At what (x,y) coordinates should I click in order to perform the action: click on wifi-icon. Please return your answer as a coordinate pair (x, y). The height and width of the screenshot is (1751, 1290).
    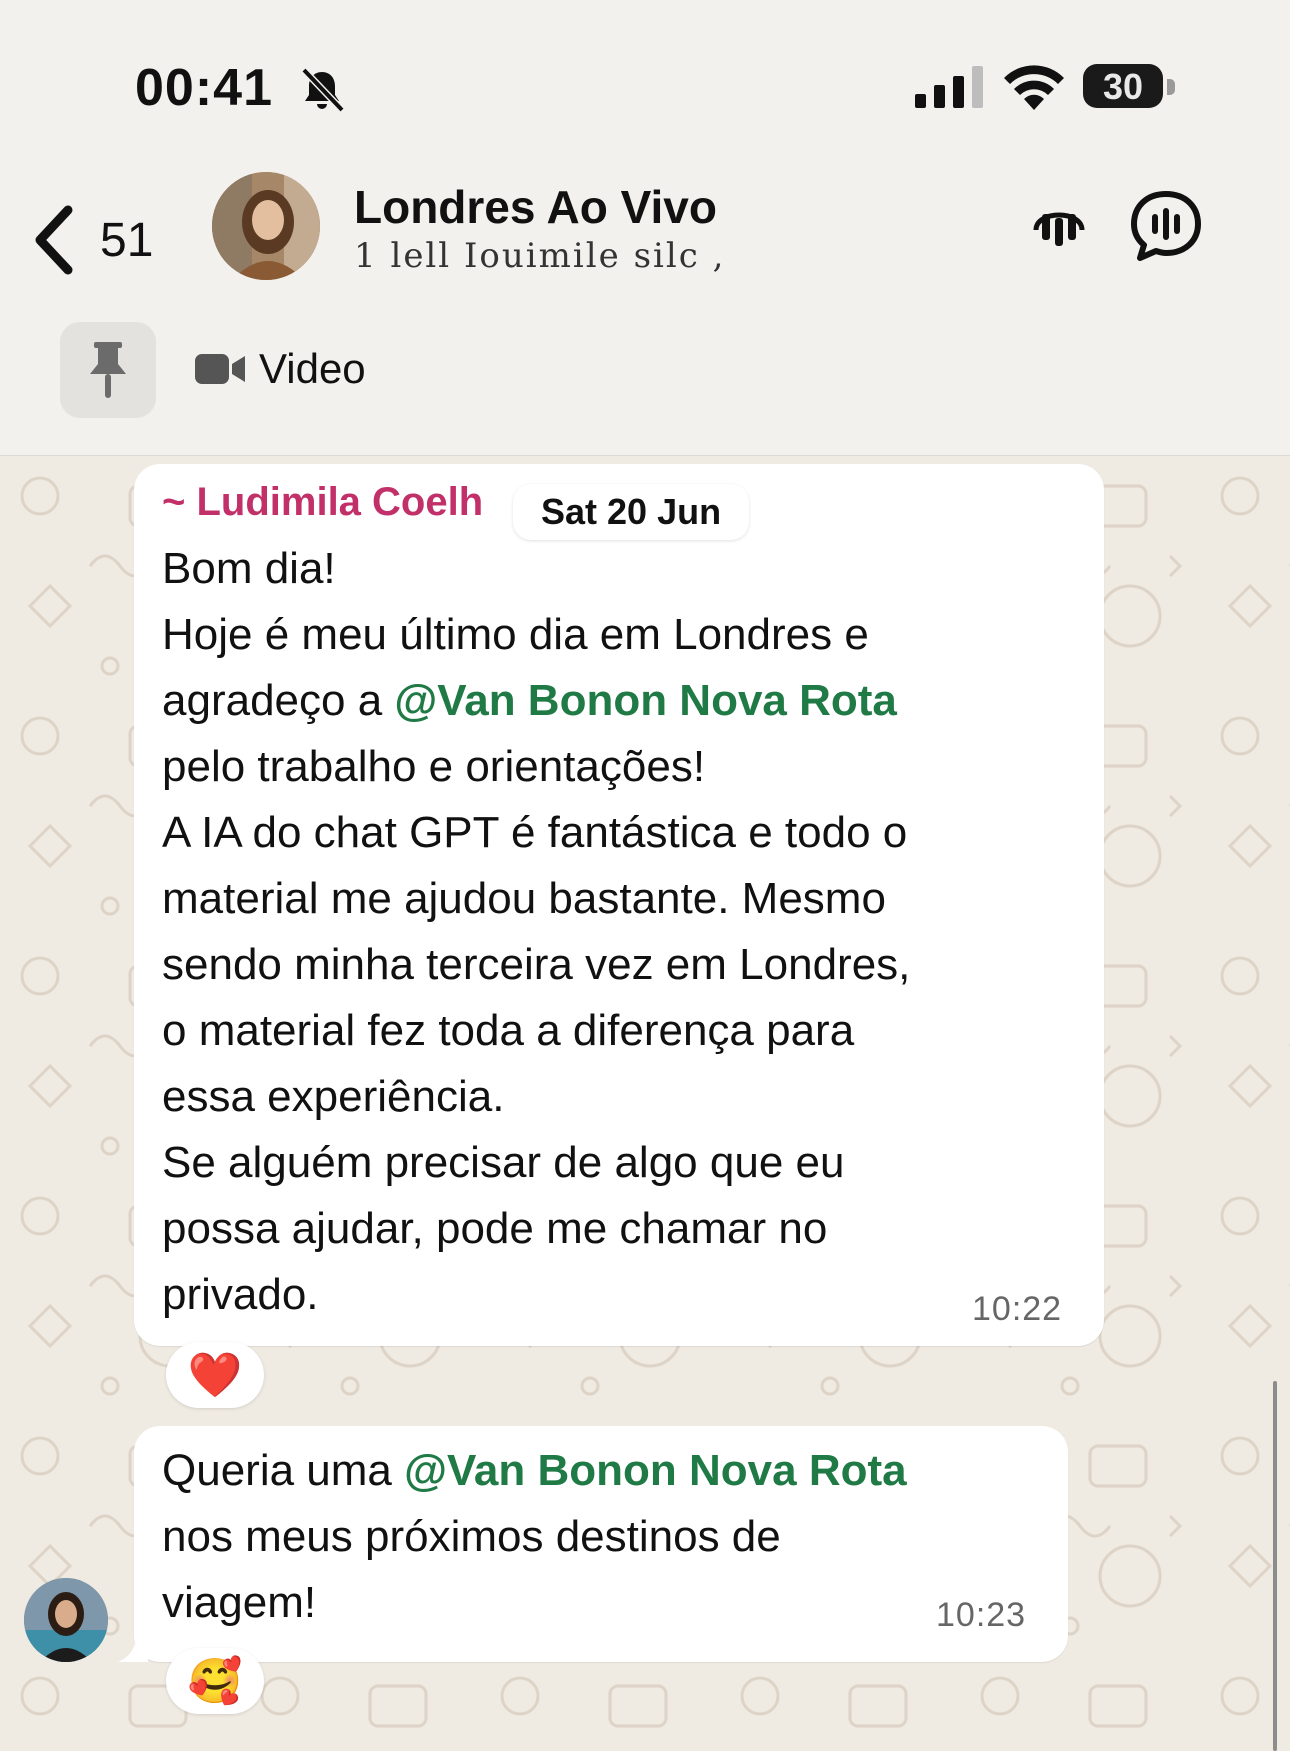
    Looking at the image, I should click on (1034, 87).